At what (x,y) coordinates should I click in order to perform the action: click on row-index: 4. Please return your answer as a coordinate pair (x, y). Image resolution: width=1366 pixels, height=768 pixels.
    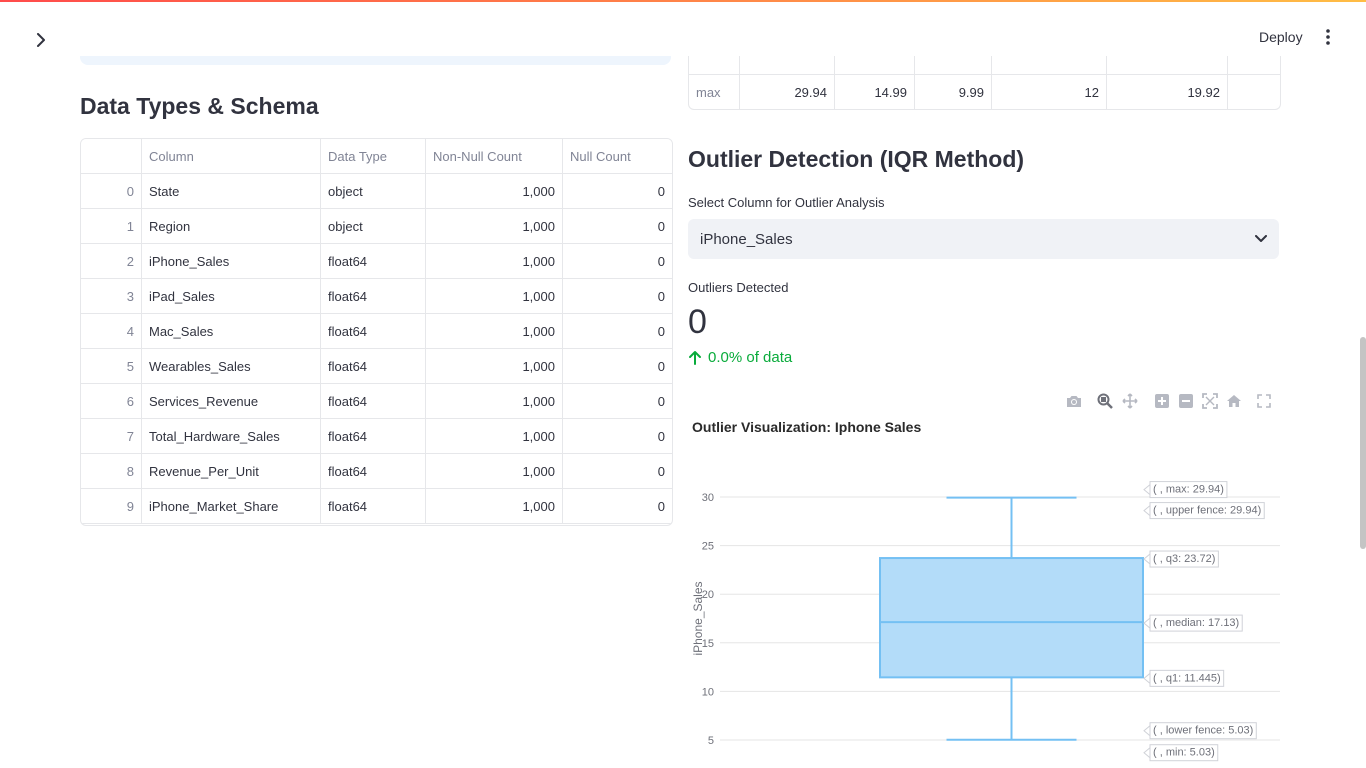
    Looking at the image, I should click on (111, 331).